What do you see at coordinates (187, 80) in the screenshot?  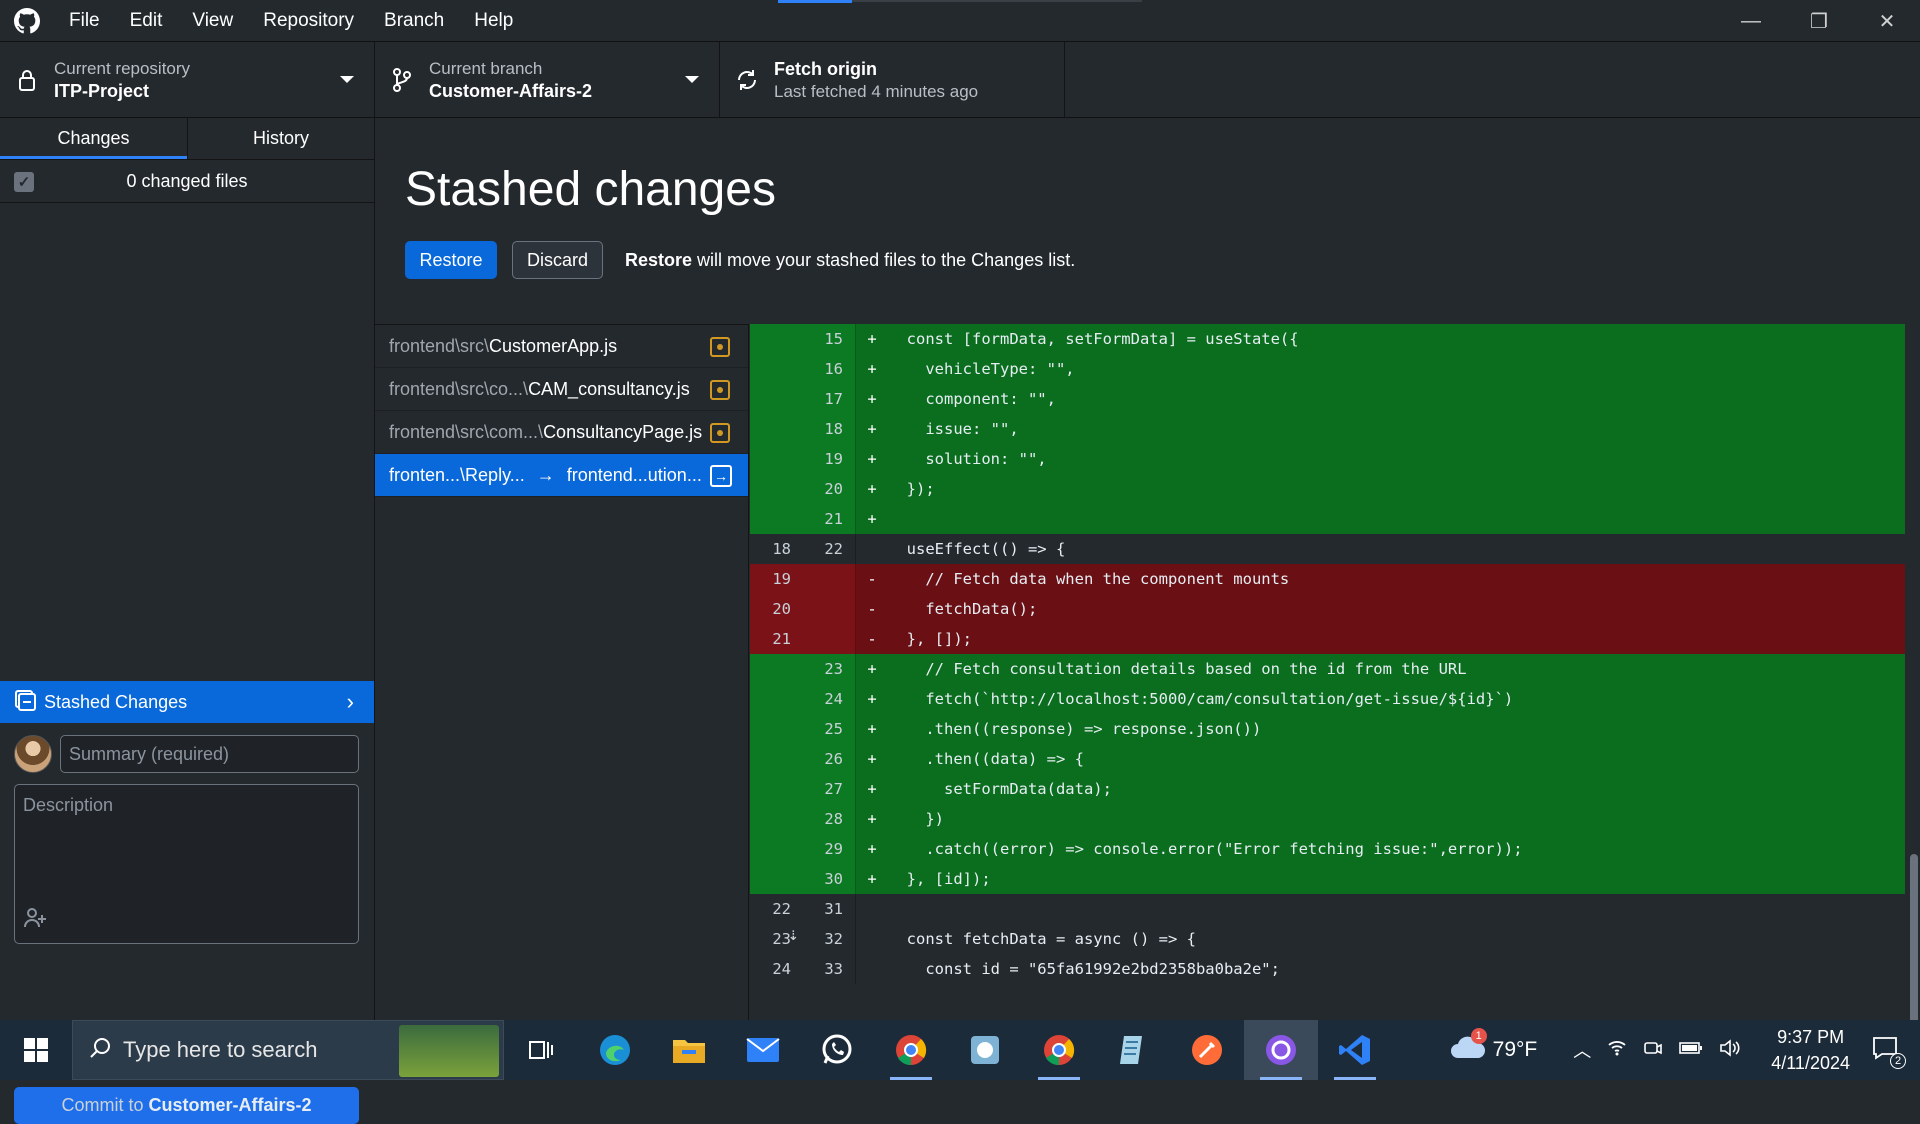 I see `current-repository-dropdown: Current repository ITP-Project` at bounding box center [187, 80].